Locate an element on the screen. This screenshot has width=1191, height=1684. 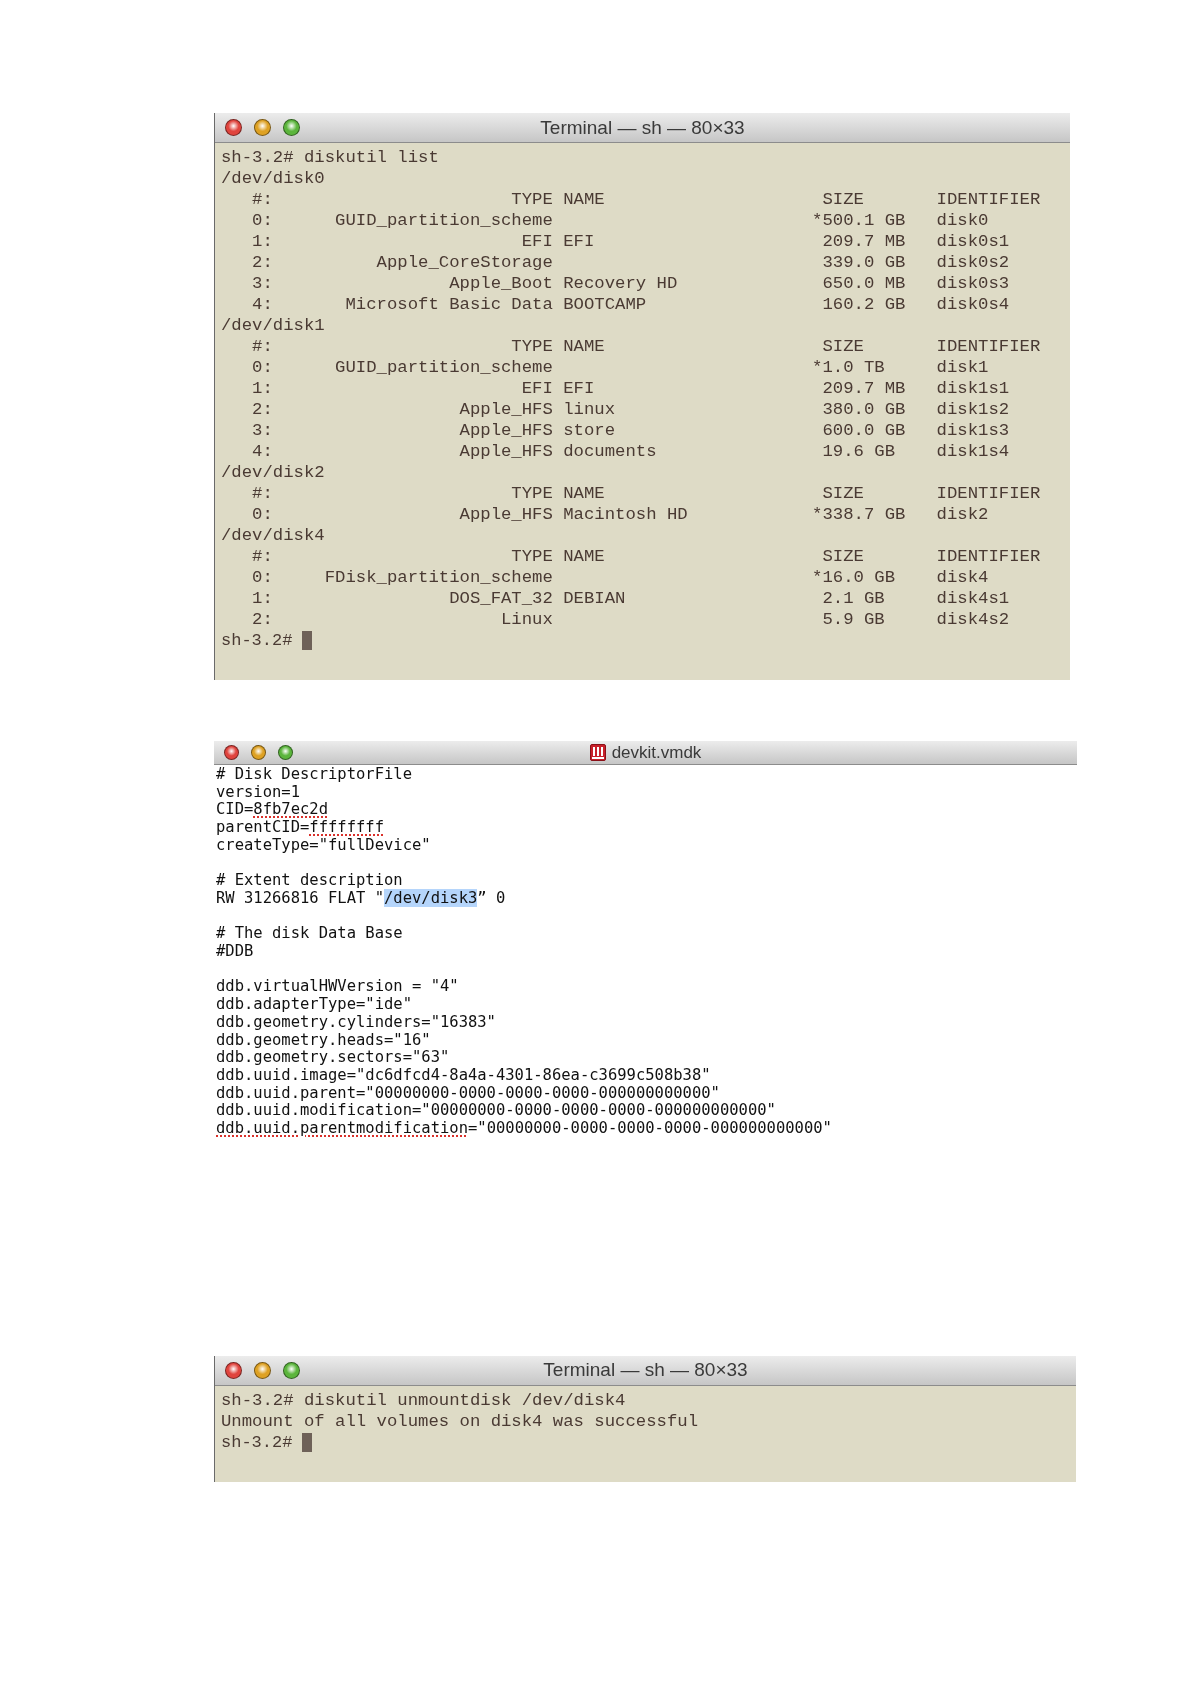
terminal-line: 1: EFI EFI 209.7 MB disk0s1 is located at coordinates (631, 241).